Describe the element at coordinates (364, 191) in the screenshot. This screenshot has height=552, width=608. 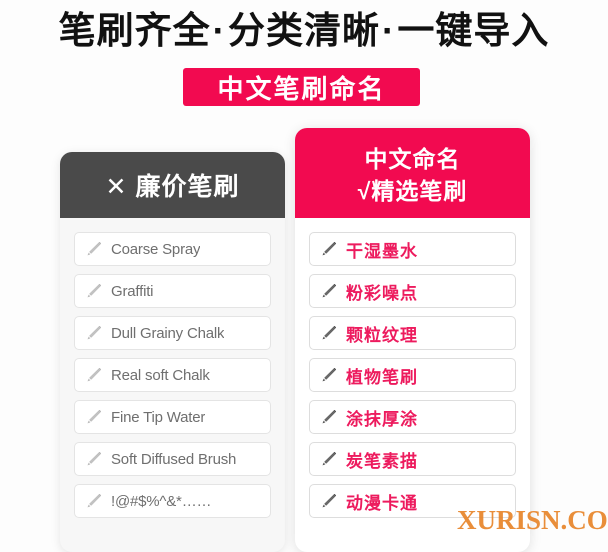
I see `check-icon: √` at that location.